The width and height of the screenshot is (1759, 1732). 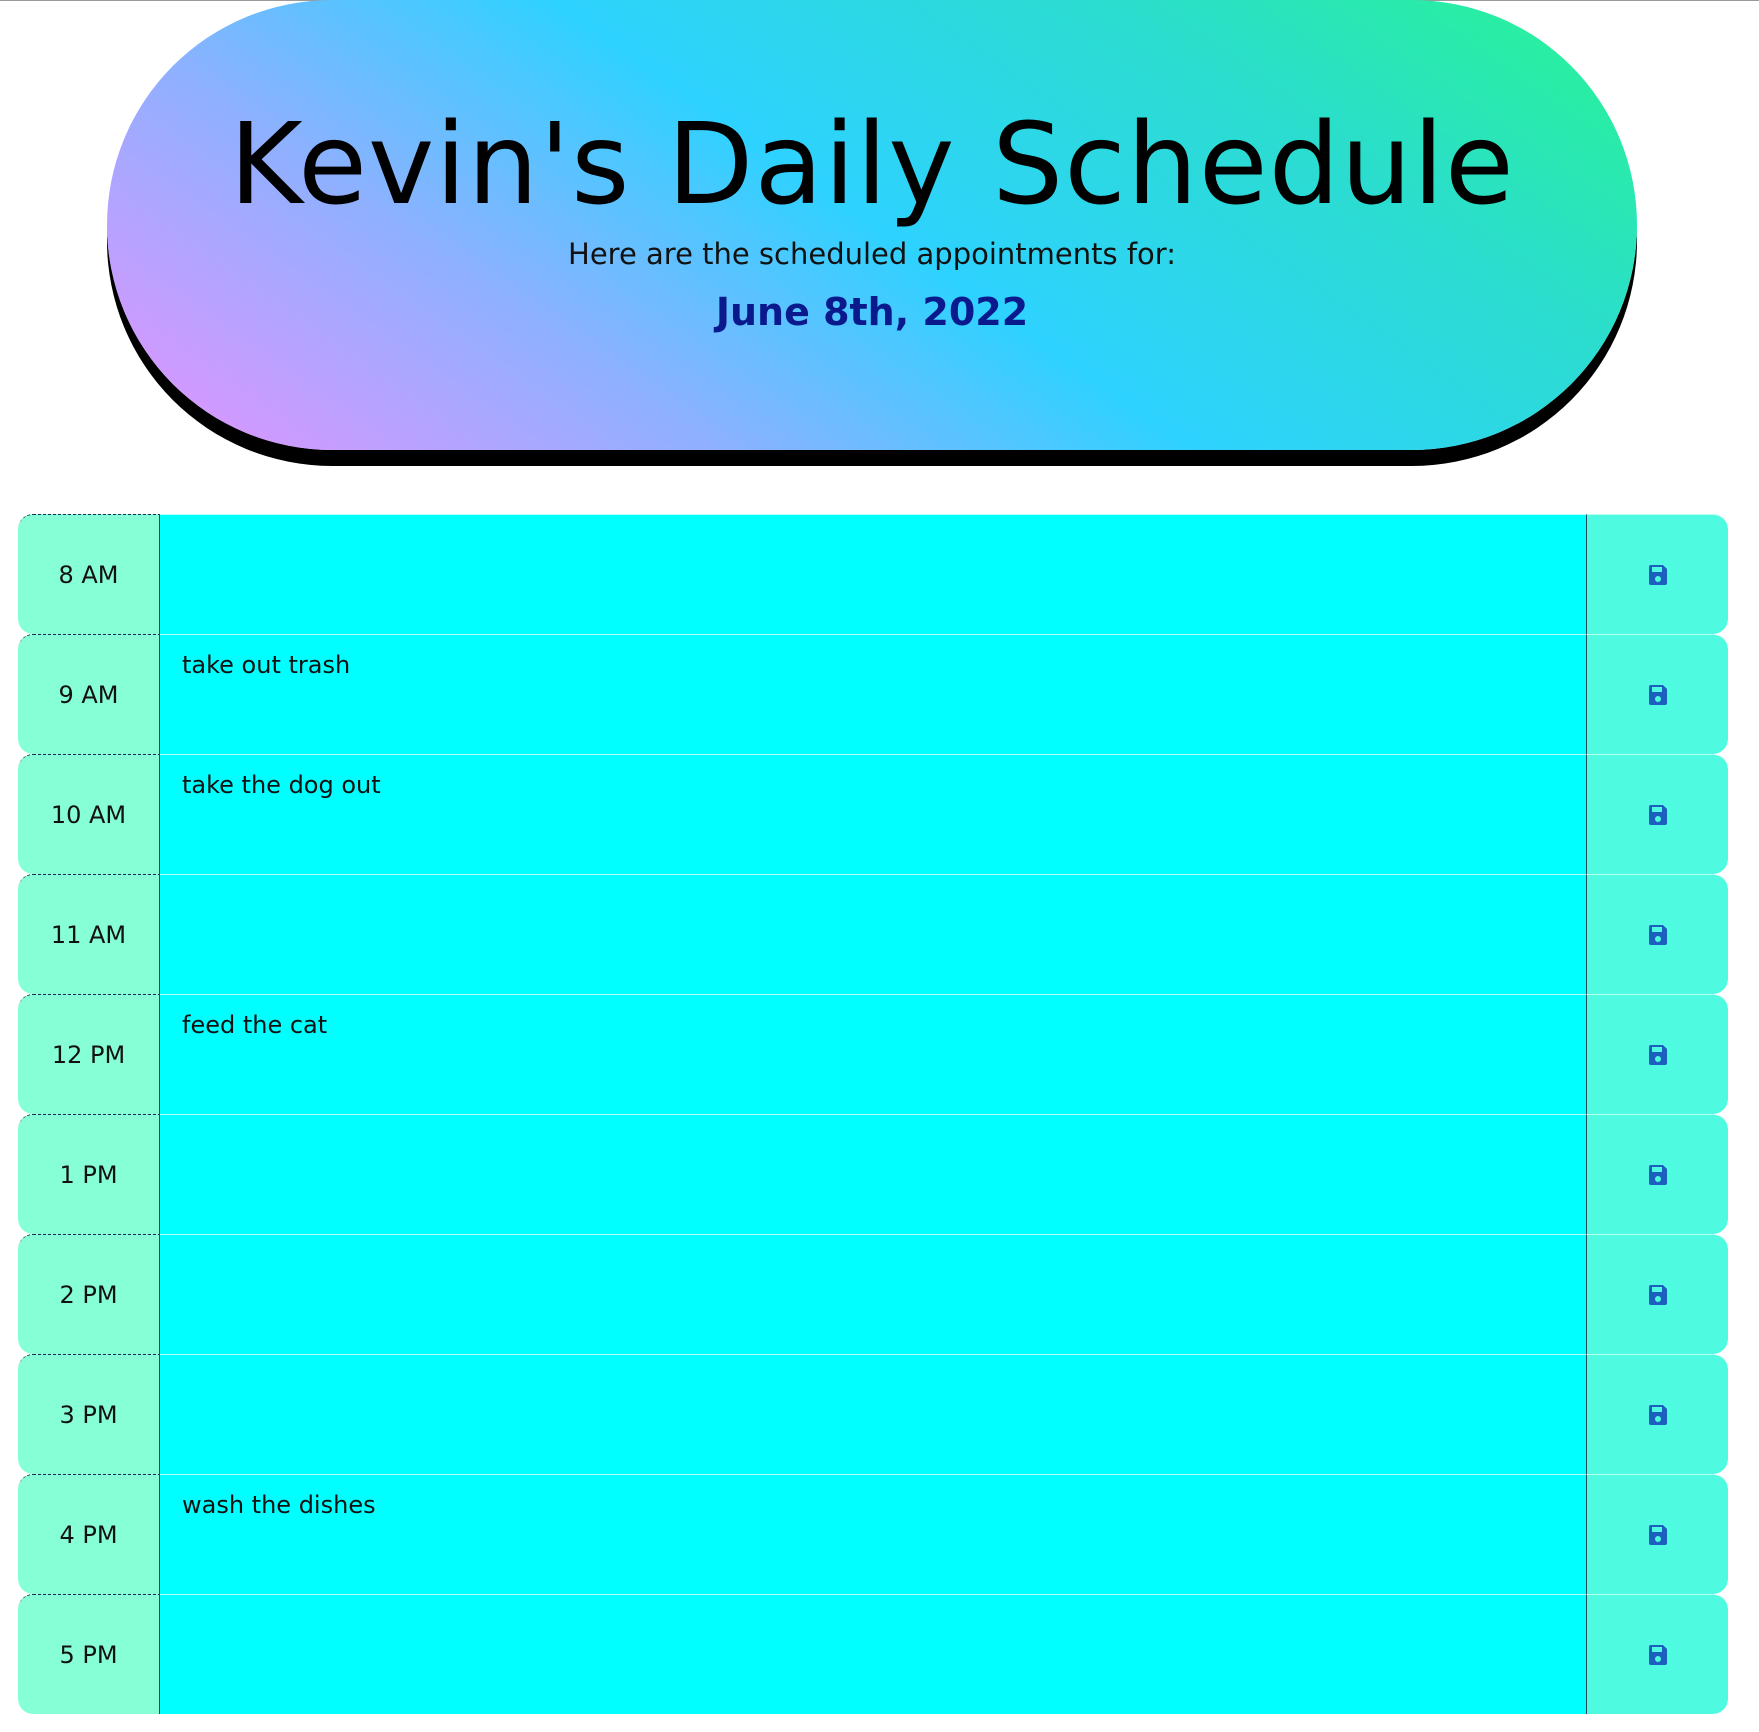 What do you see at coordinates (89, 1534) in the screenshot?
I see `hour-label: 4 PM` at bounding box center [89, 1534].